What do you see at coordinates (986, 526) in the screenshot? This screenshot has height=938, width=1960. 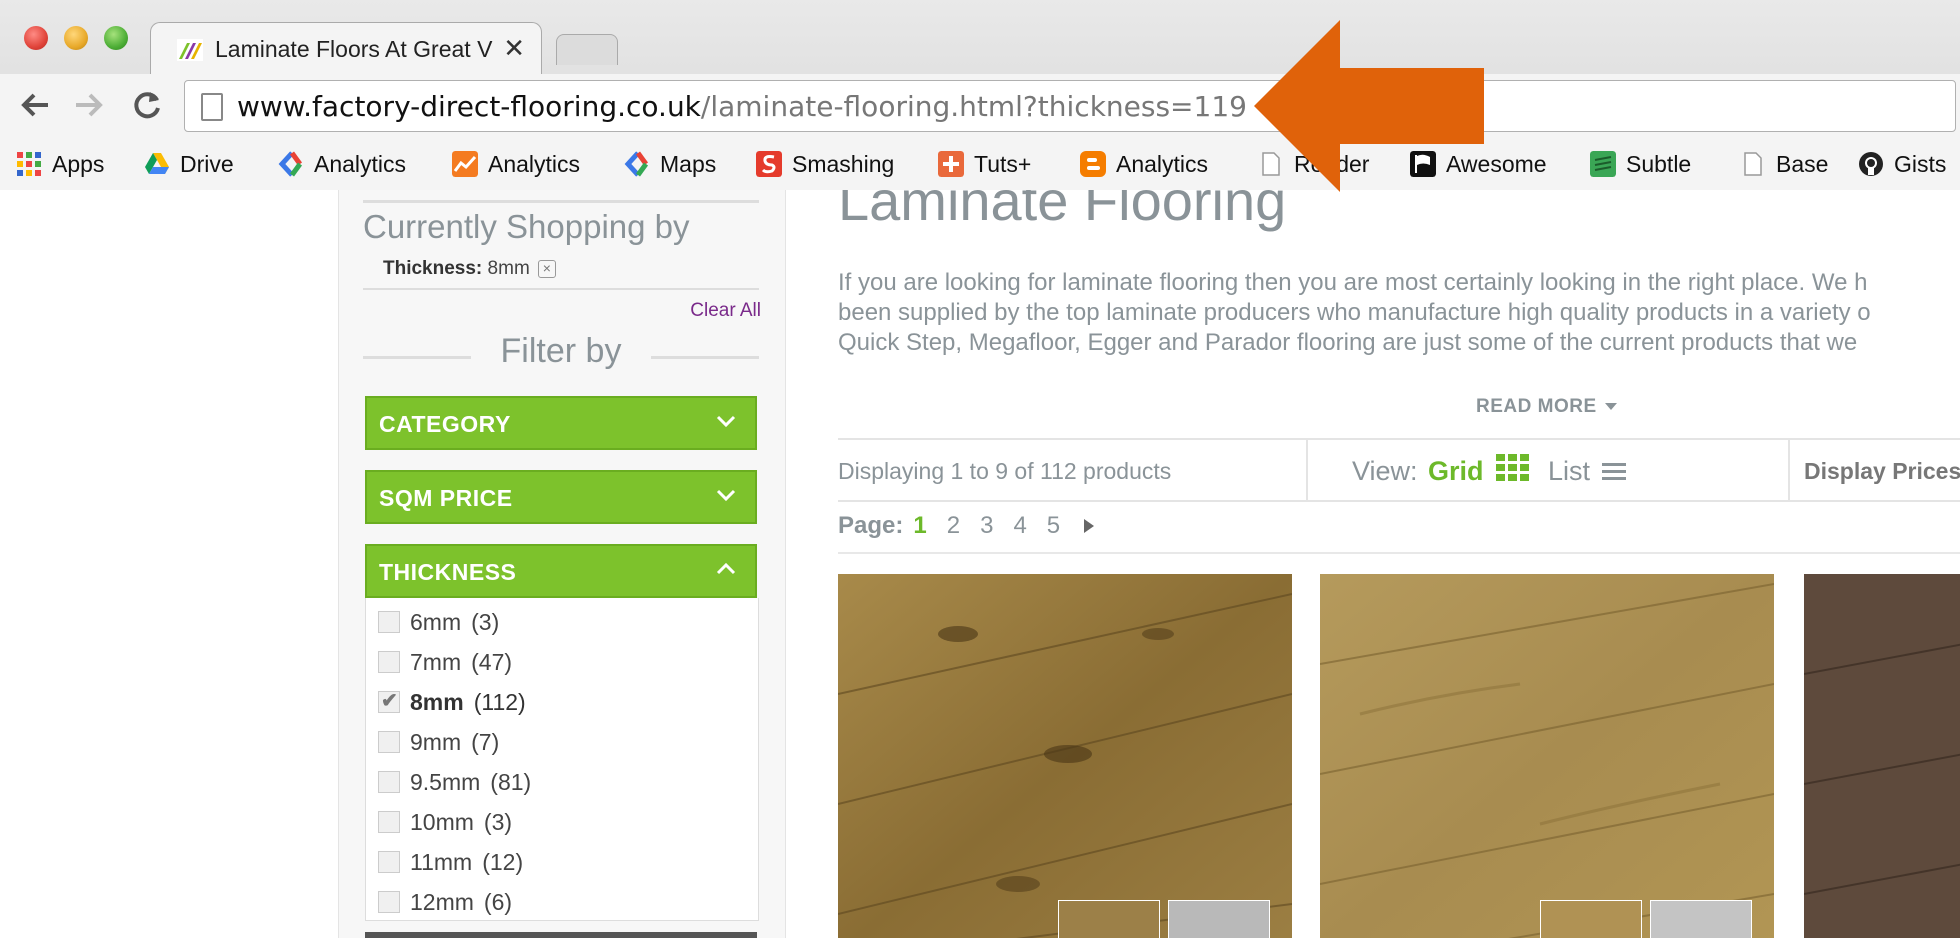 I see `page-link-3: 3` at bounding box center [986, 526].